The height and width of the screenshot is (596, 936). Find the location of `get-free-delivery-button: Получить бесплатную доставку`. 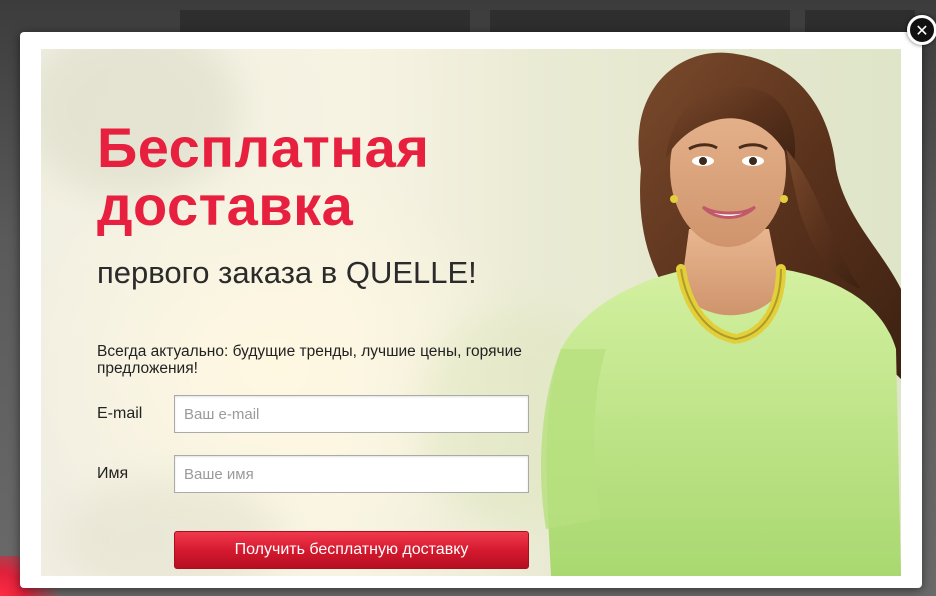

get-free-delivery-button: Получить бесплатную доставку is located at coordinates (351, 550).